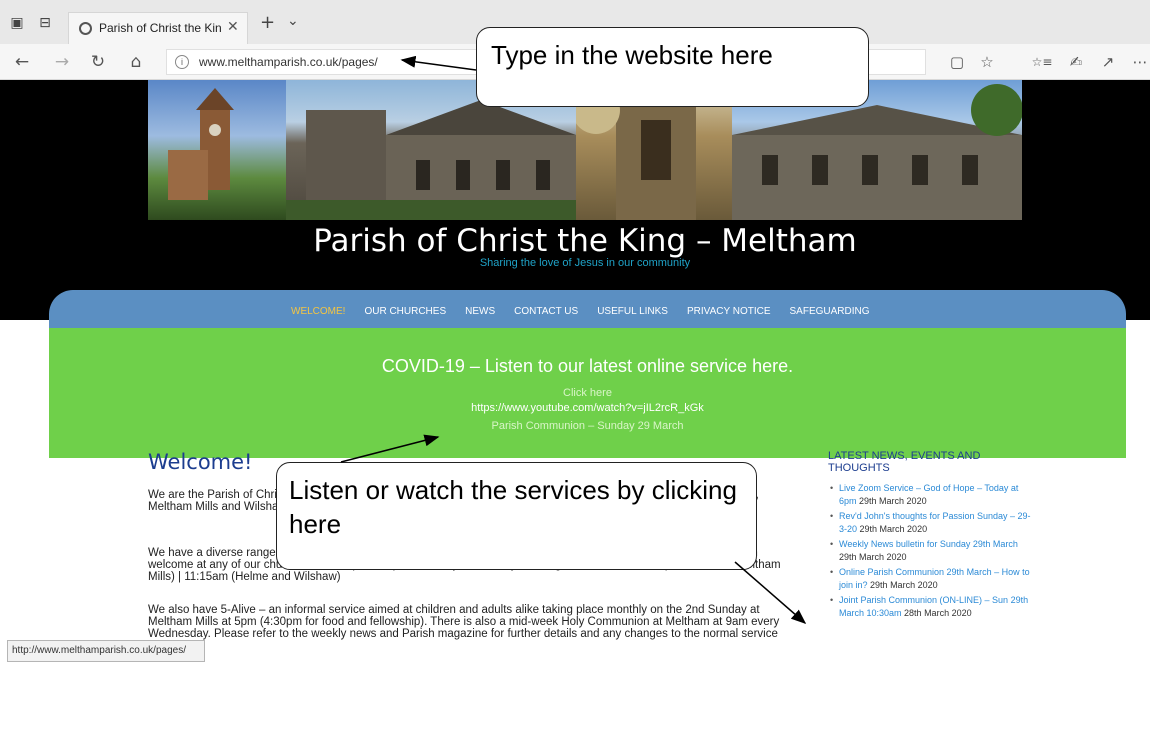 This screenshot has height=731, width=1150. What do you see at coordinates (1108, 63) in the screenshot?
I see `share-icon: ↗` at bounding box center [1108, 63].